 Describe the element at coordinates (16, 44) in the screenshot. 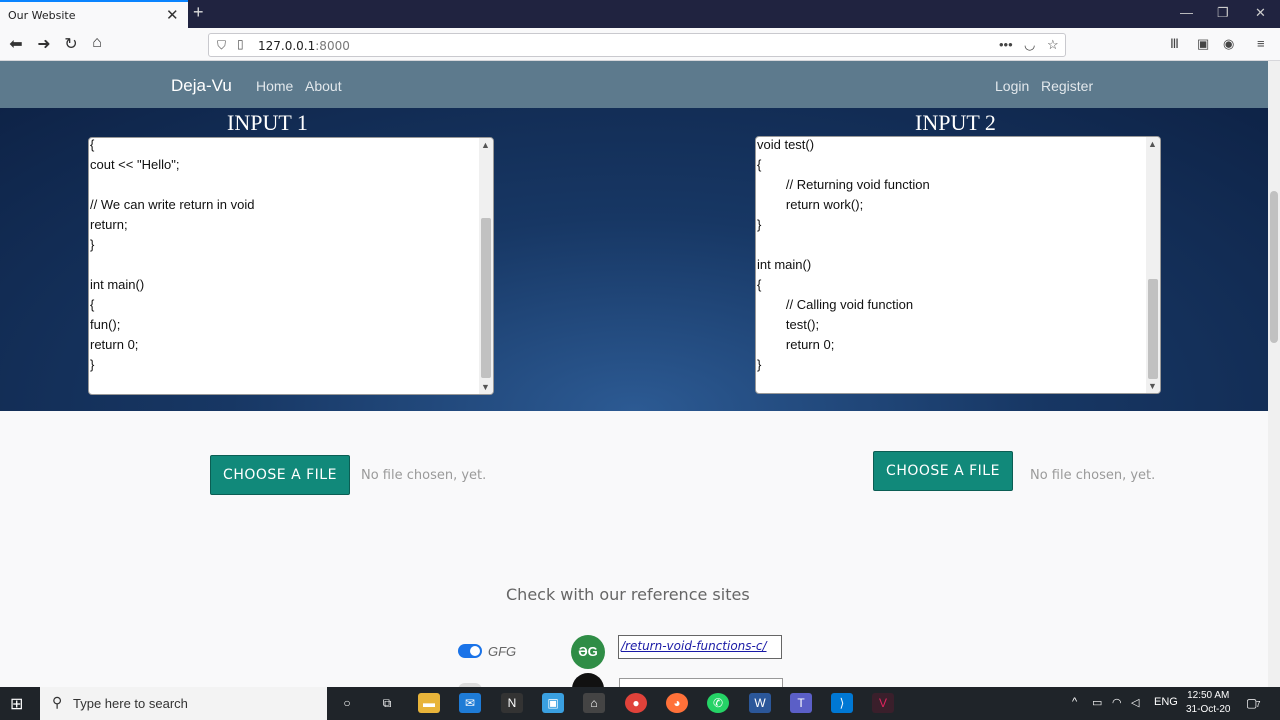

I see `back-icon: ⬅` at that location.